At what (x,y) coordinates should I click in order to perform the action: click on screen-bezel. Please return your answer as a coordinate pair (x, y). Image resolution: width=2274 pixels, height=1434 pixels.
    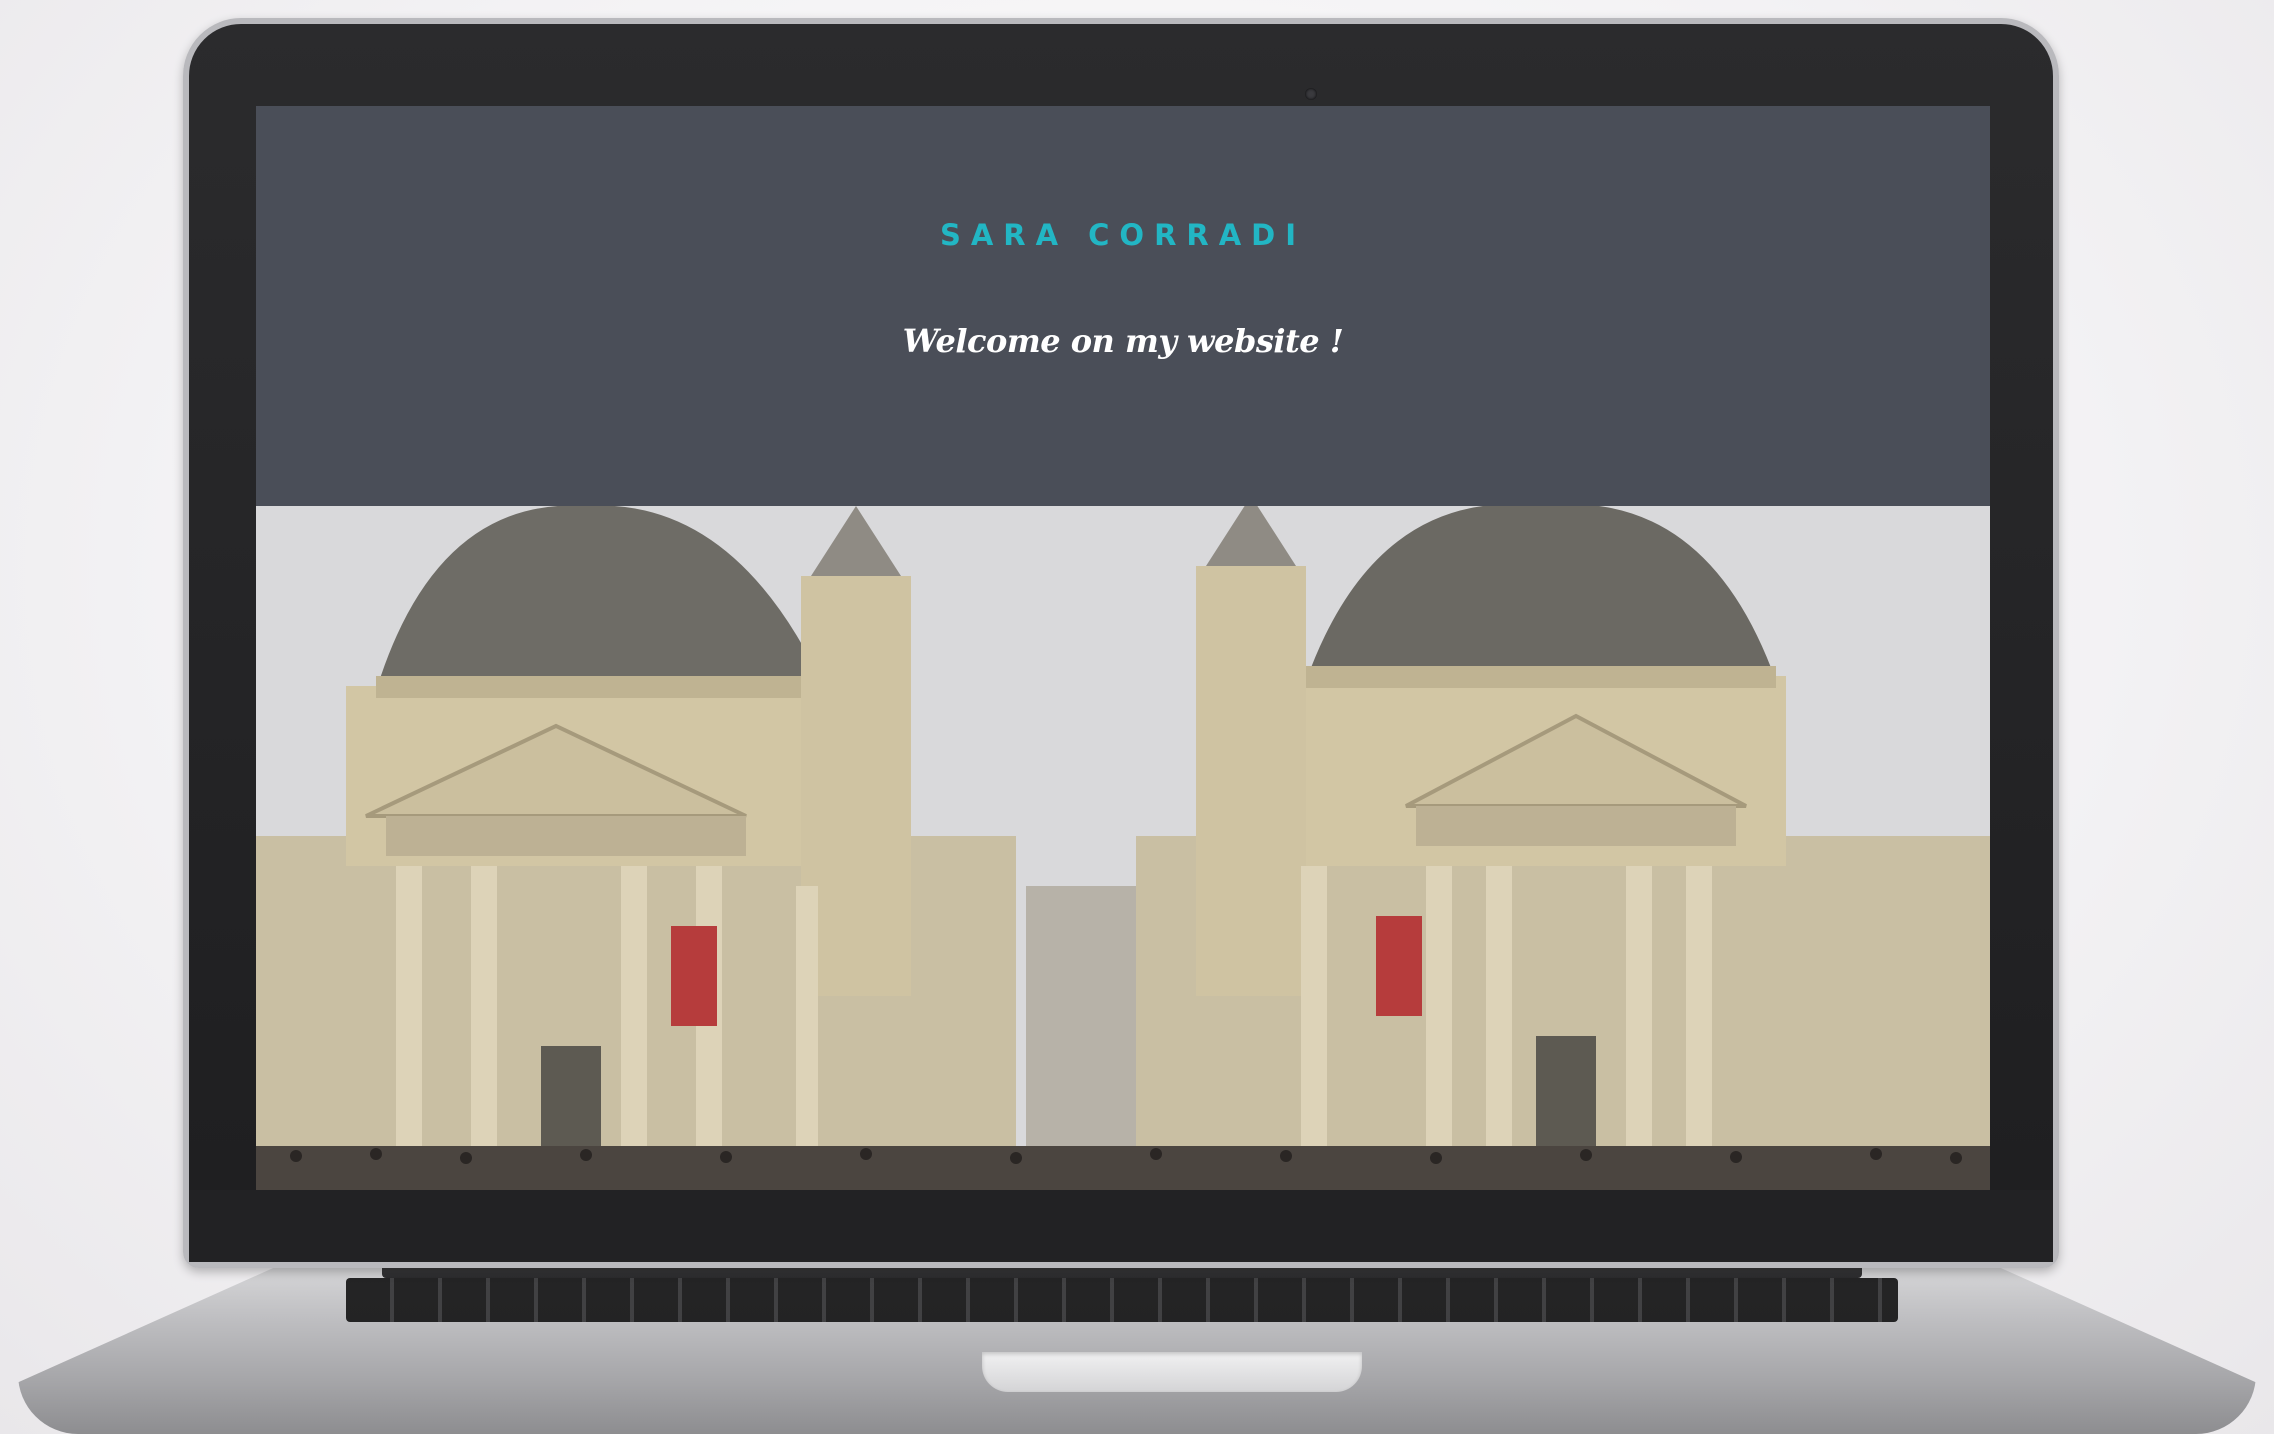
    Looking at the image, I should click on (1121, 1226).